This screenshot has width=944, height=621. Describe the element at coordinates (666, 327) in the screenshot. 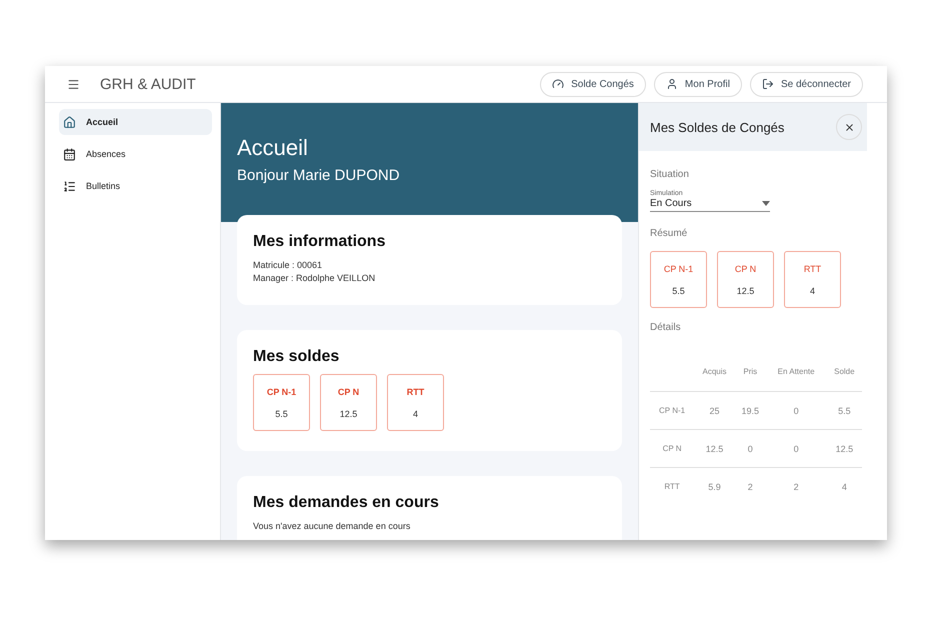

I see `section-label: Détails` at that location.